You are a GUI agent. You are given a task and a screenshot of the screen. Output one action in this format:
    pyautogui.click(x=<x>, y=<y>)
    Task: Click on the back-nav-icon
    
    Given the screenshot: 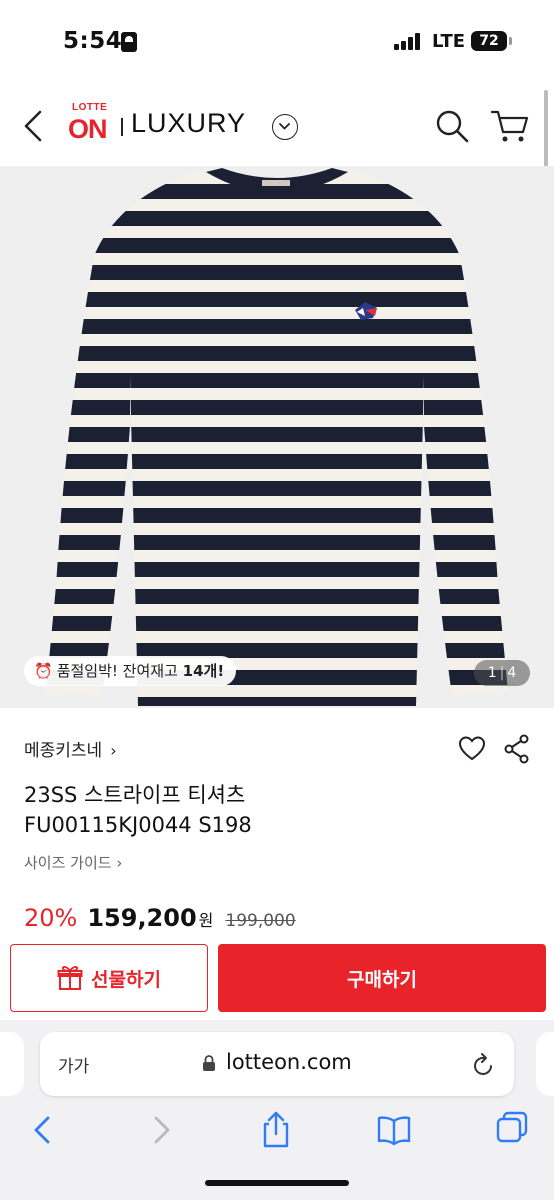 What is the action you would take?
    pyautogui.click(x=42, y=1130)
    